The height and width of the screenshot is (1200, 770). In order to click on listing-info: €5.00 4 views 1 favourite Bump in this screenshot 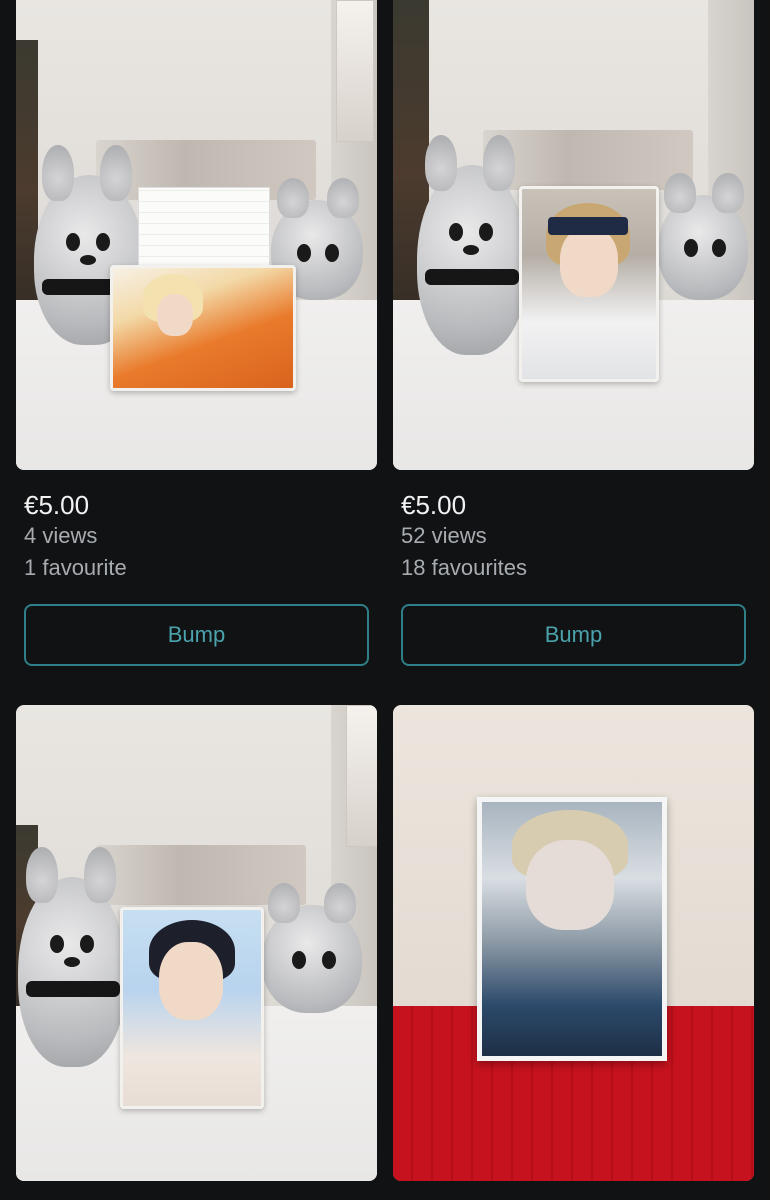, I will do `click(196, 568)`.